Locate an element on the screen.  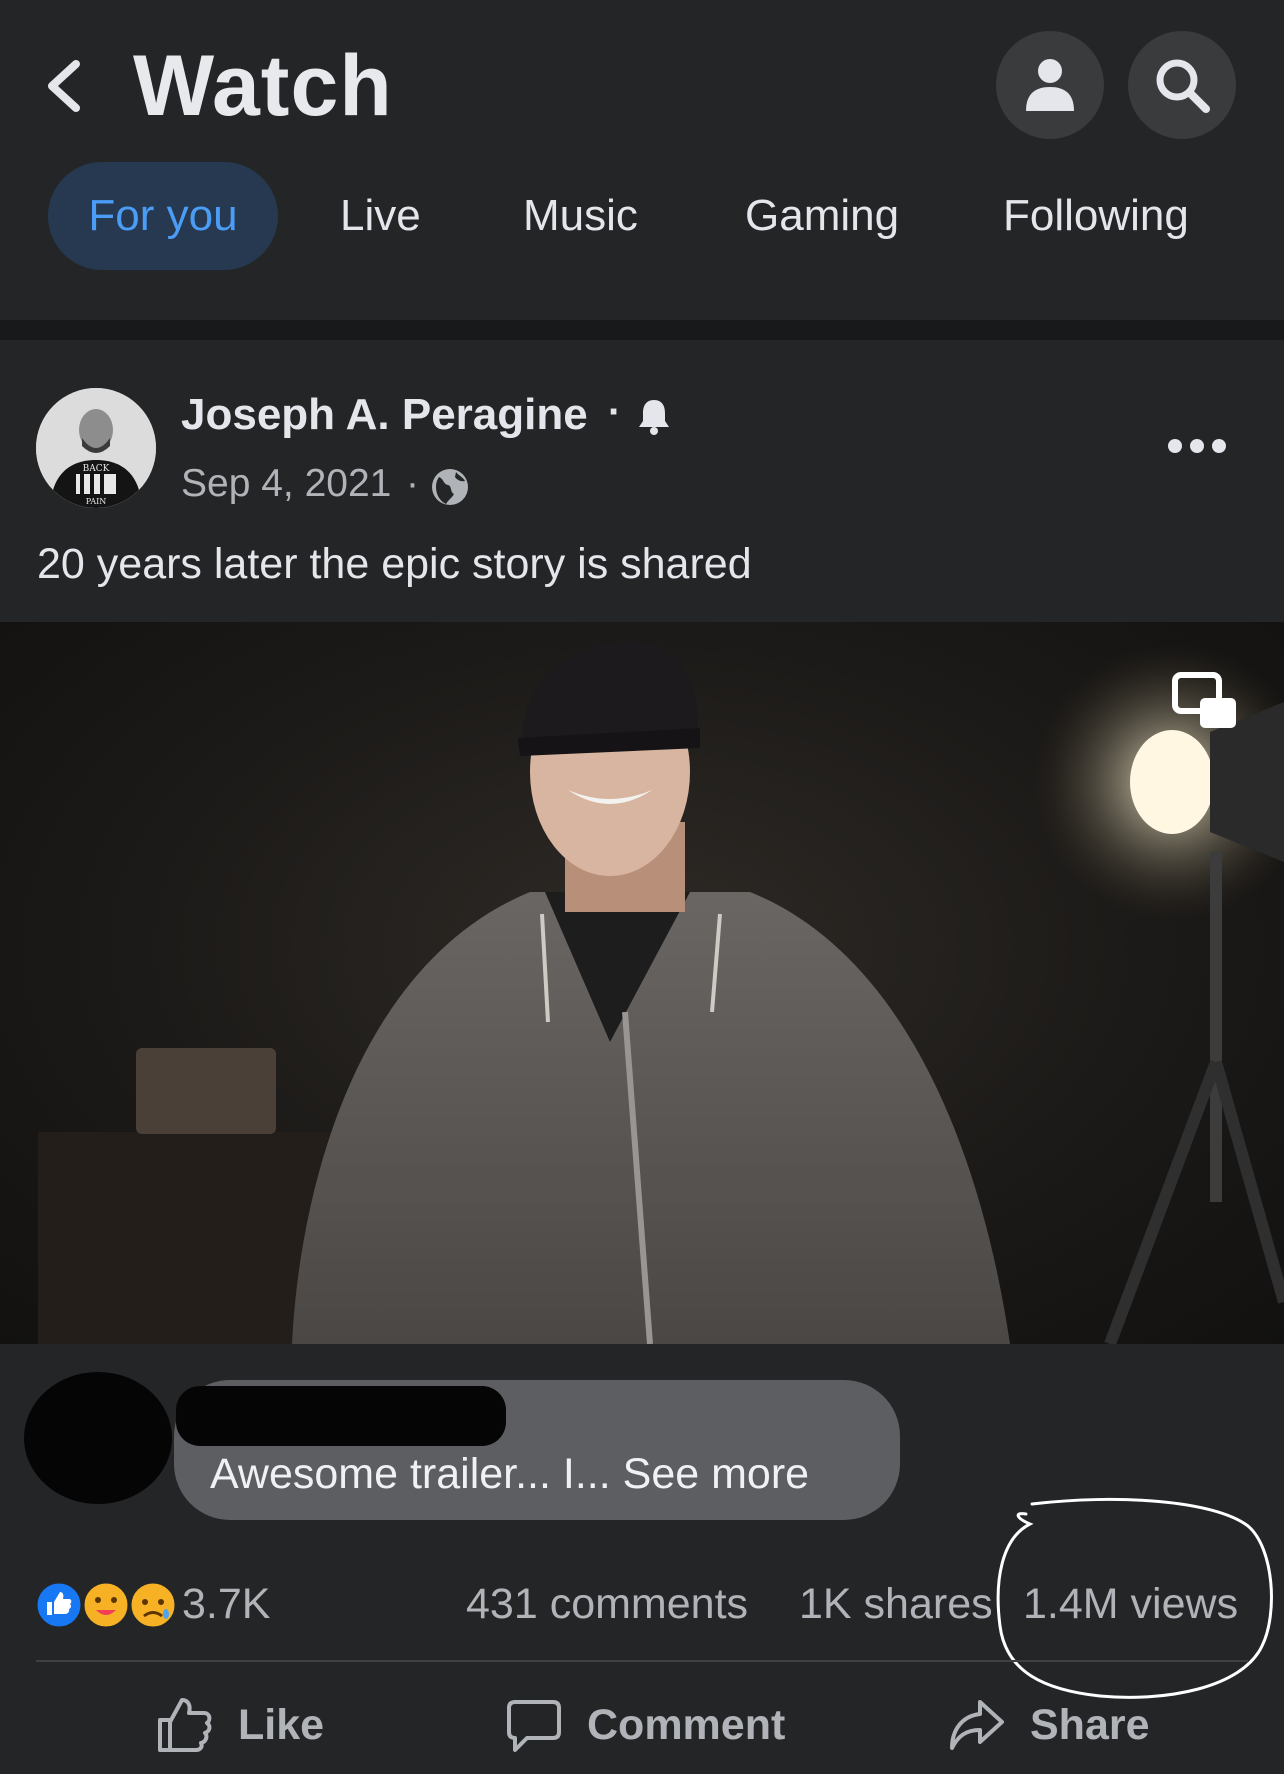
views-handdrawn-circle is located at coordinates (1134, 1598).